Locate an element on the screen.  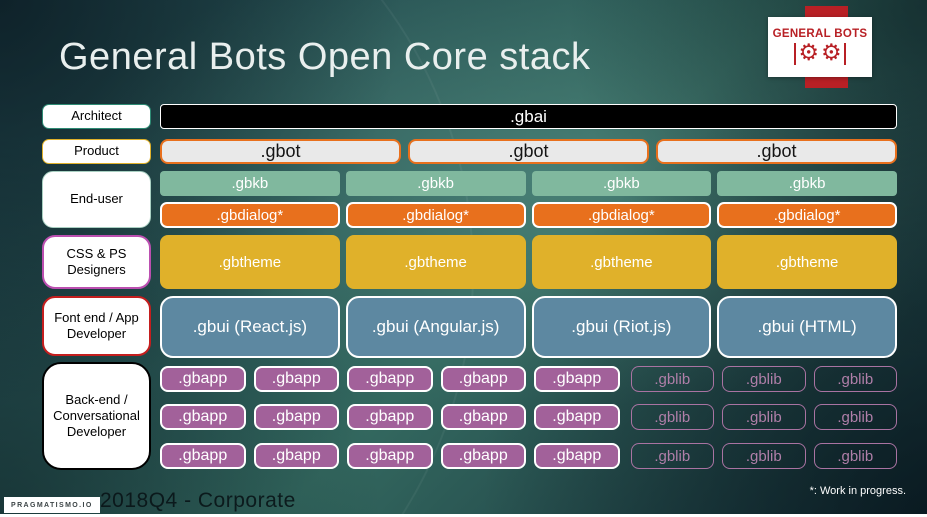
gbui-html-box: .gbui (HTML) is located at coordinates (807, 327).